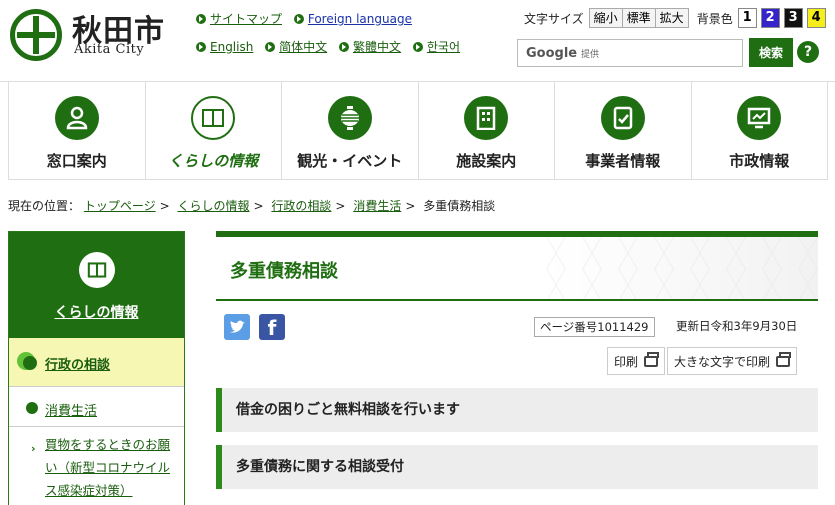 The height and width of the screenshot is (505, 835). What do you see at coordinates (622, 118) in the screenshot?
I see `document-check-icon` at bounding box center [622, 118].